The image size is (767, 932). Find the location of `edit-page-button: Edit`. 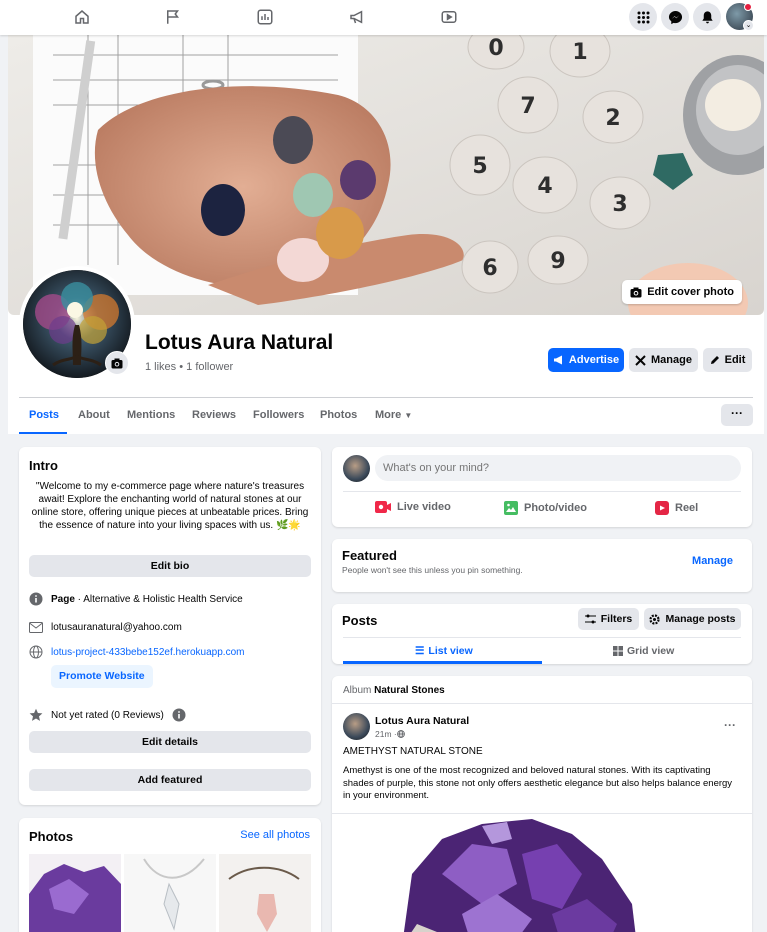

edit-page-button: Edit is located at coordinates (727, 360).